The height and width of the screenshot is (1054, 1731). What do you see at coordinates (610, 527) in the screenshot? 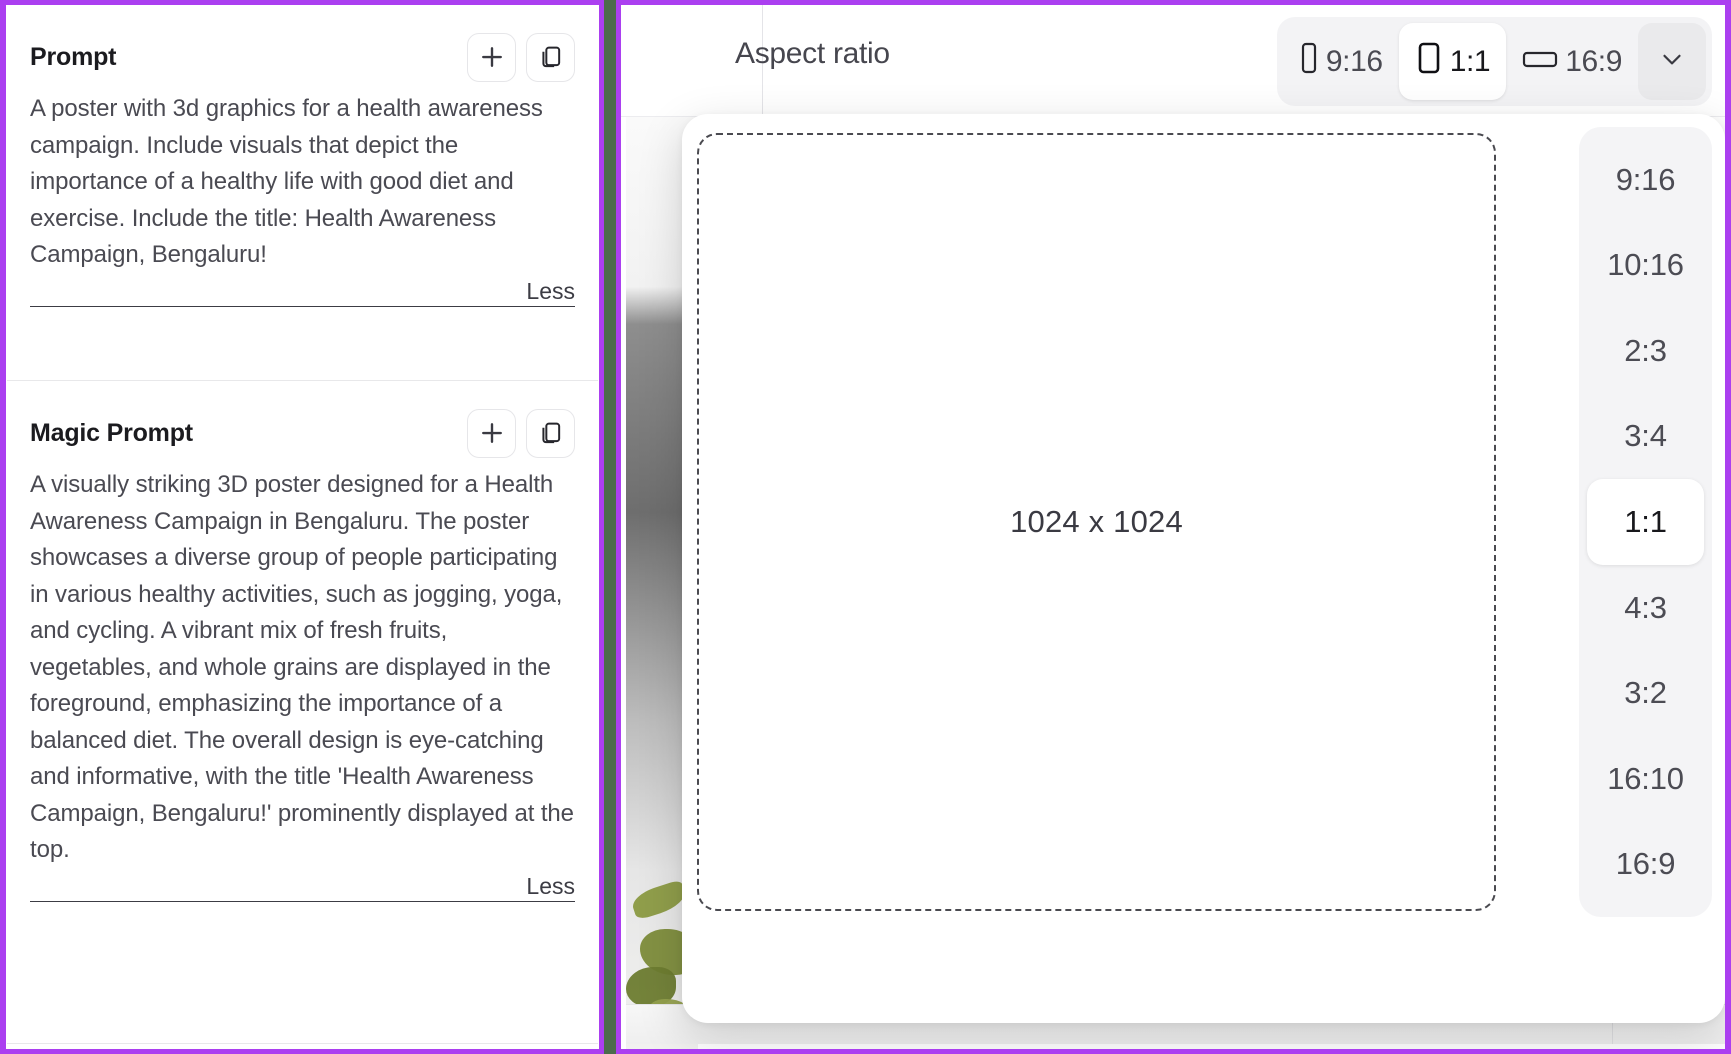
I see `panel-gap-divider` at bounding box center [610, 527].